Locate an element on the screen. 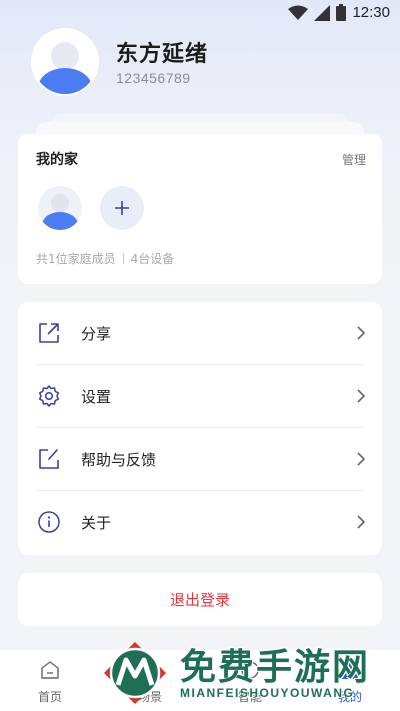 This screenshot has width=400, height=711. family-members-count: 共1位家庭成员 is located at coordinates (76, 259).